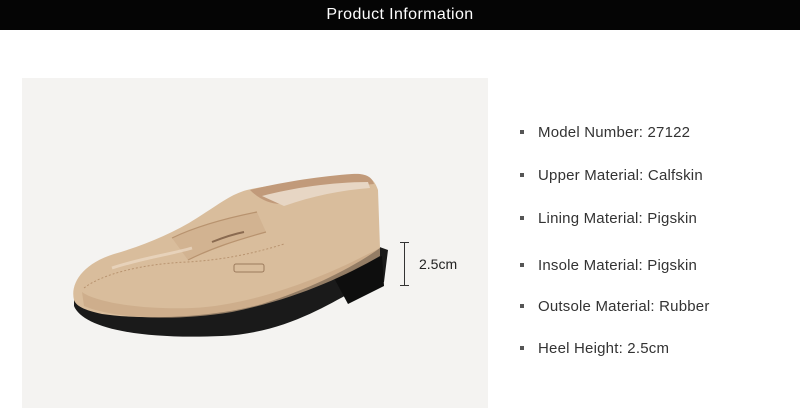 Image resolution: width=800 pixels, height=410 pixels. I want to click on spec-item-outsole-material: Outsole Material: Rubber, so click(615, 306).